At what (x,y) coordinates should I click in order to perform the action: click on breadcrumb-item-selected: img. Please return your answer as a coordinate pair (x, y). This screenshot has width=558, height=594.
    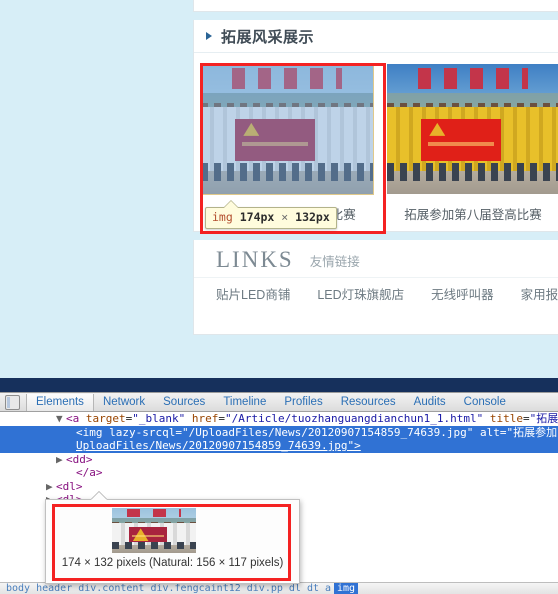
    Looking at the image, I should click on (346, 588).